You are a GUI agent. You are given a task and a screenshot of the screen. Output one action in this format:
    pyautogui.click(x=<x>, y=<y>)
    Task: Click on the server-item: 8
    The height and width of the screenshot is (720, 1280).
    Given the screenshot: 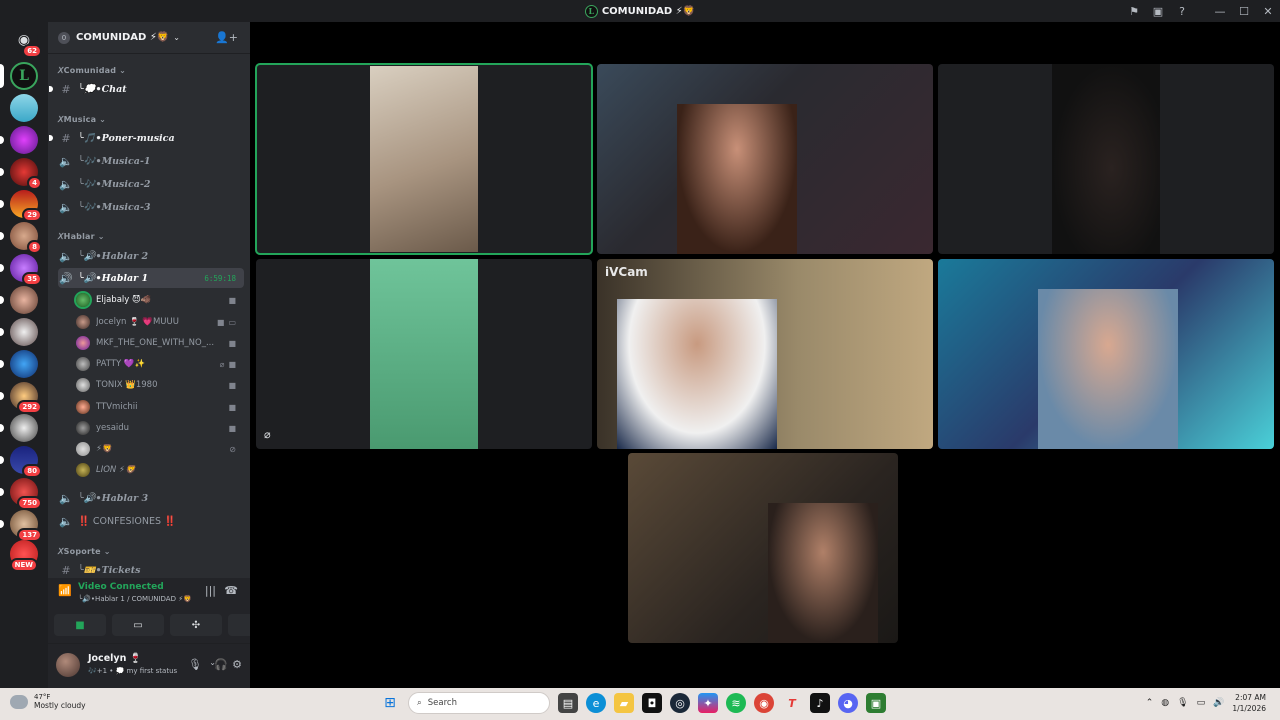 What is the action you would take?
    pyautogui.click(x=21, y=238)
    